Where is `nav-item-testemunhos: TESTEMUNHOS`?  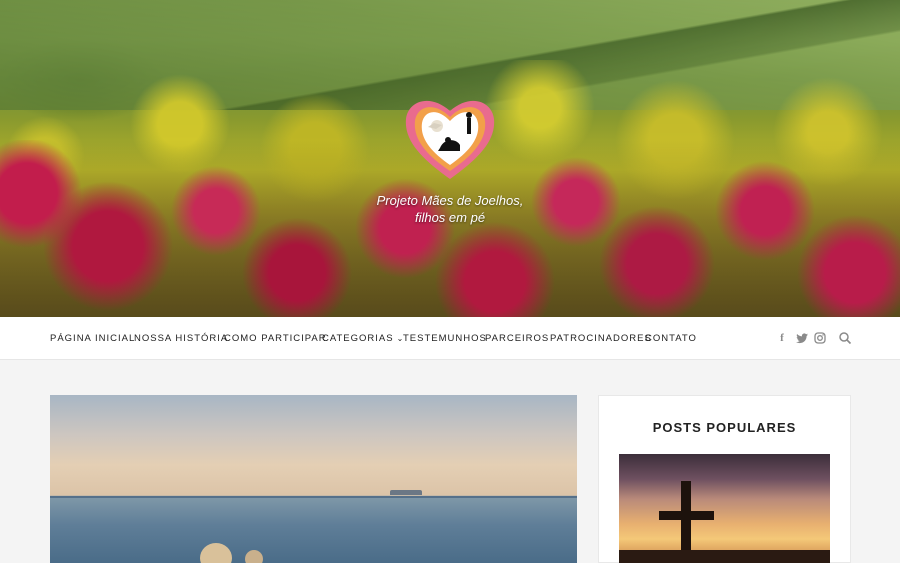 nav-item-testemunhos: TESTEMUNHOS is located at coordinates (445, 338).